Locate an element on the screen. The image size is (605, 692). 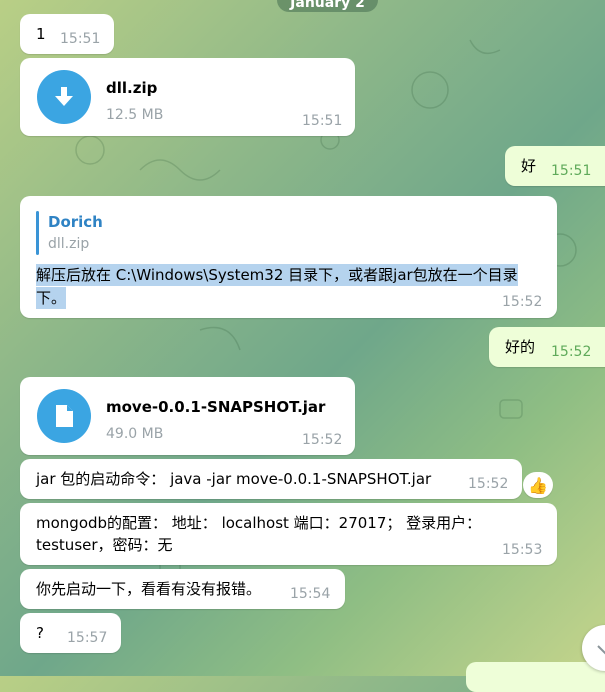
quote-text: dll.zip is located at coordinates (68, 244).